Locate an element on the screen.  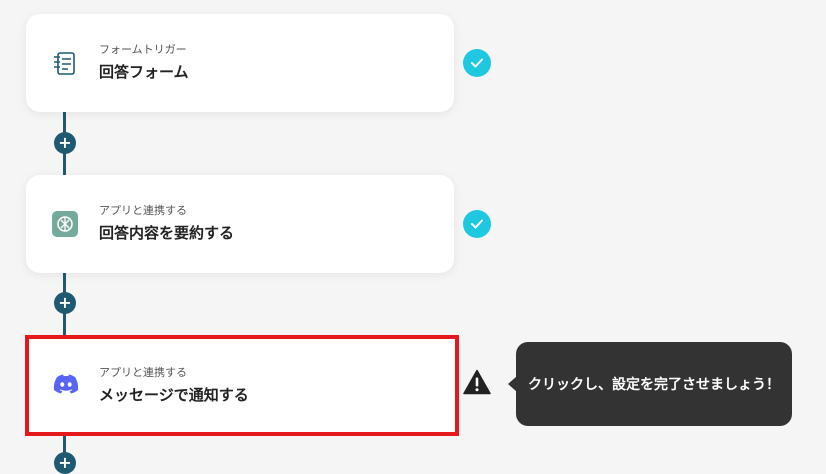
tooltip-text: クリックし、設定を完了させましょう！ is located at coordinates (654, 385).